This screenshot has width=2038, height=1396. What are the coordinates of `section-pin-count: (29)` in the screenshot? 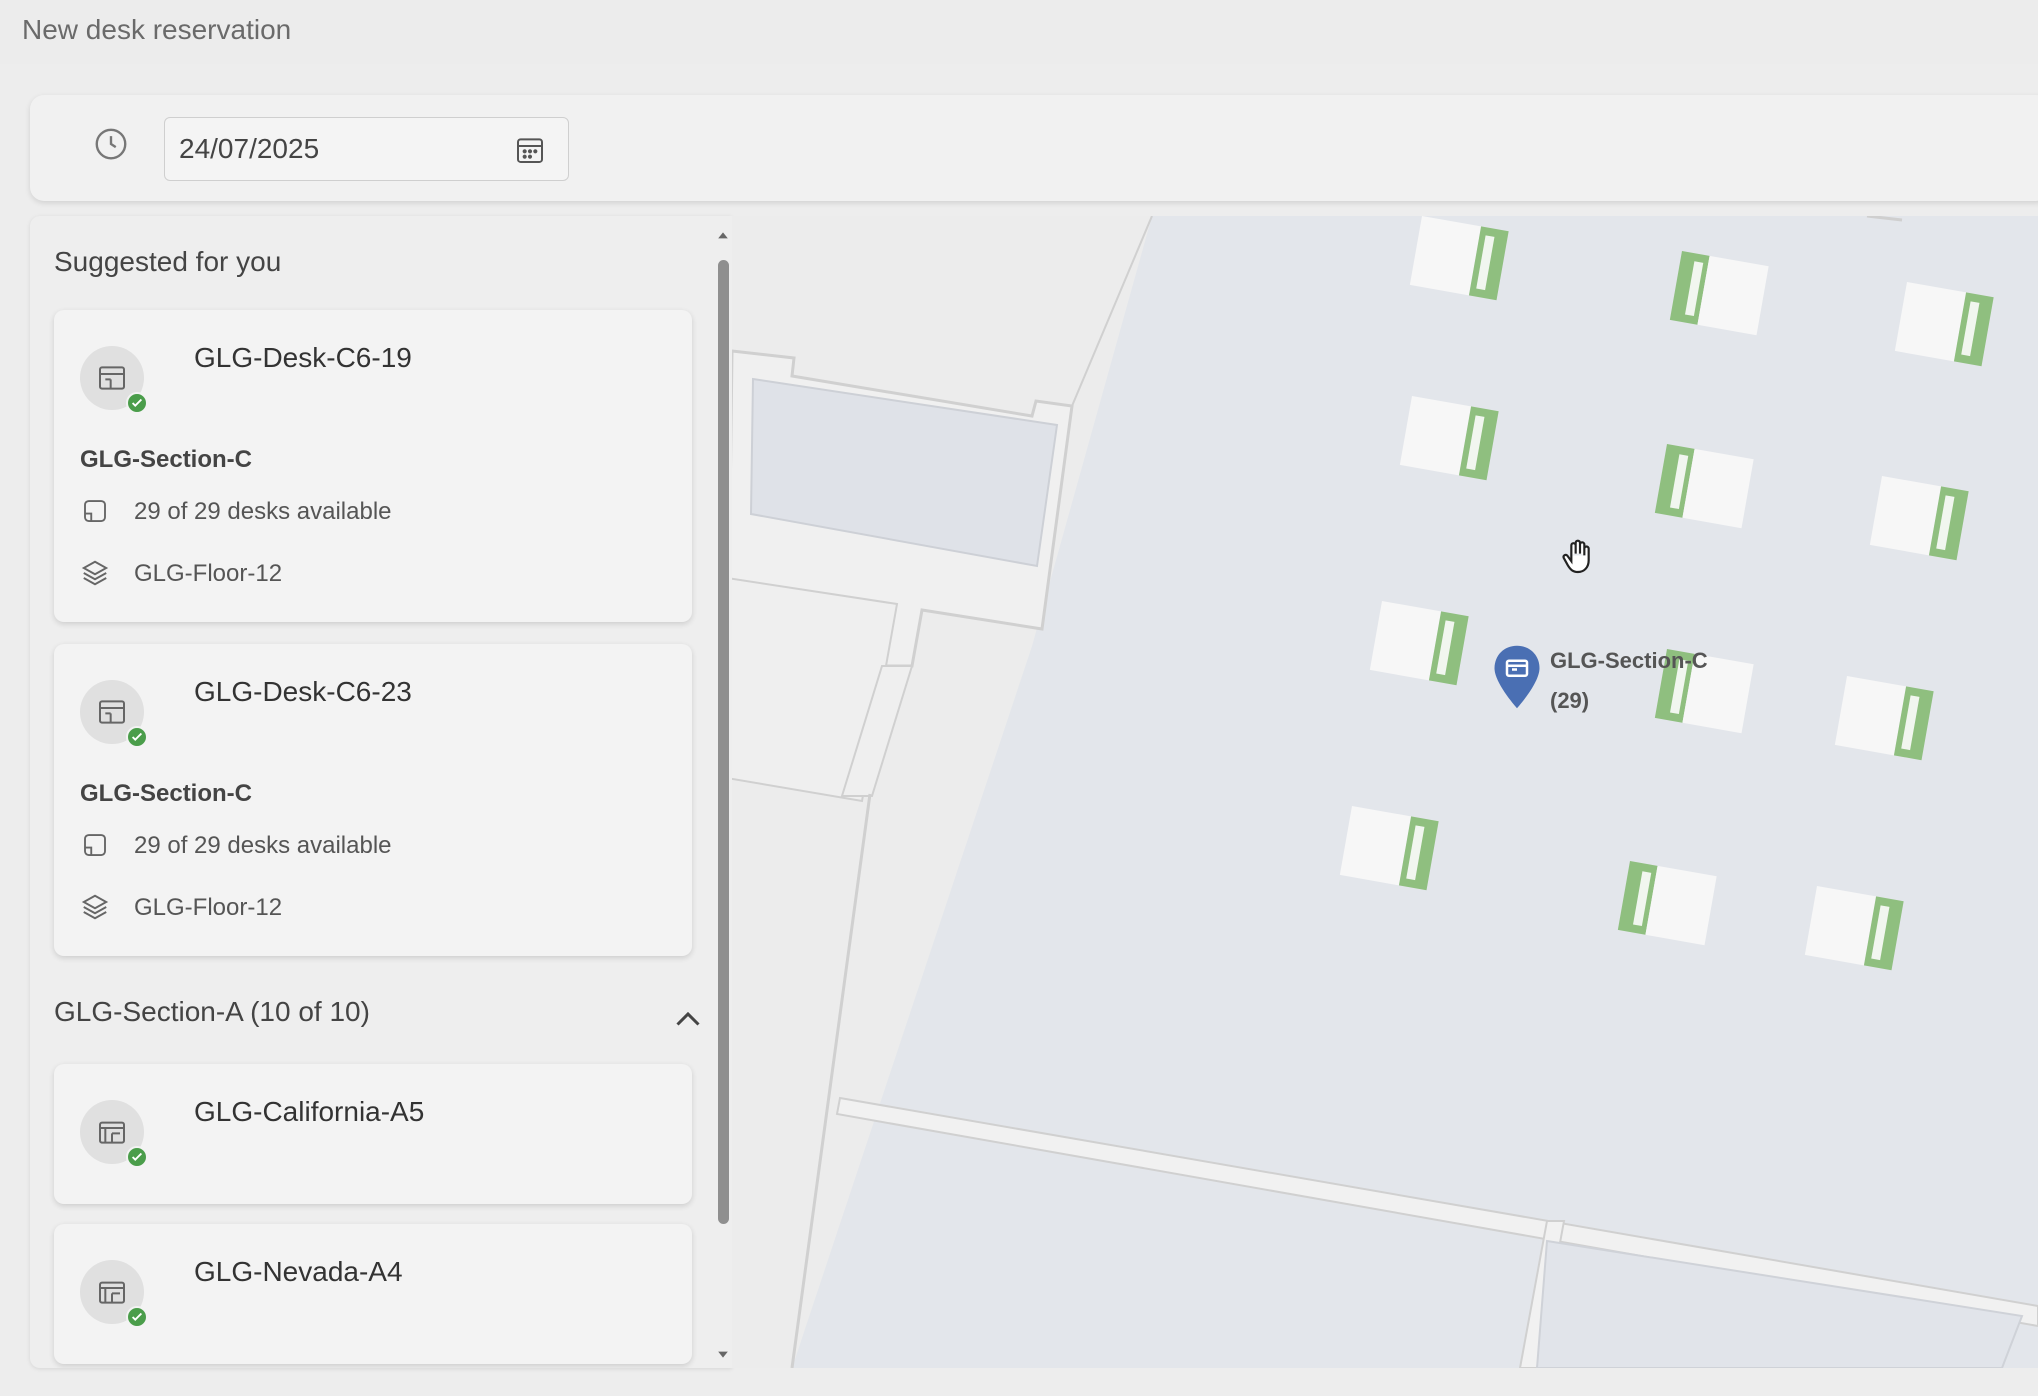 It's located at (1570, 700).